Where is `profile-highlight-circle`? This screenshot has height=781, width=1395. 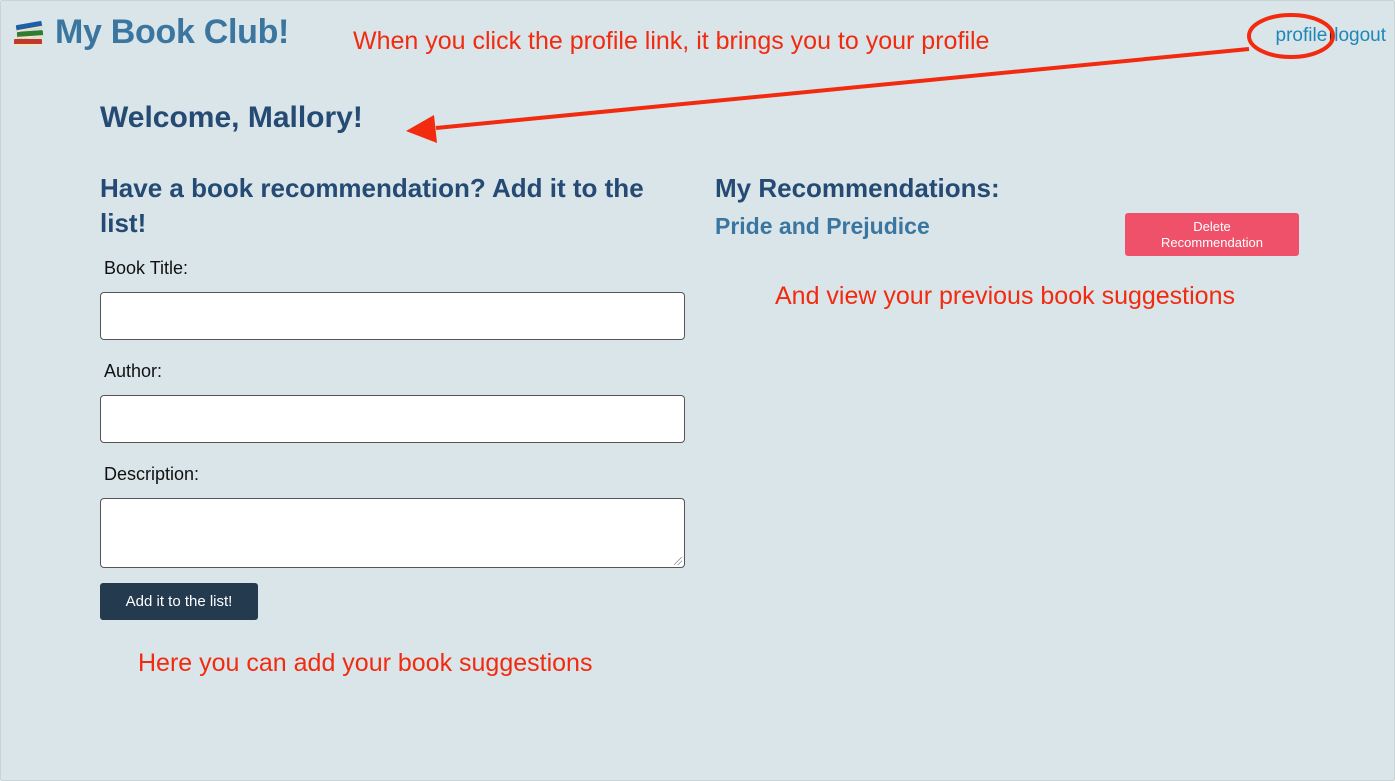 profile-highlight-circle is located at coordinates (1291, 36).